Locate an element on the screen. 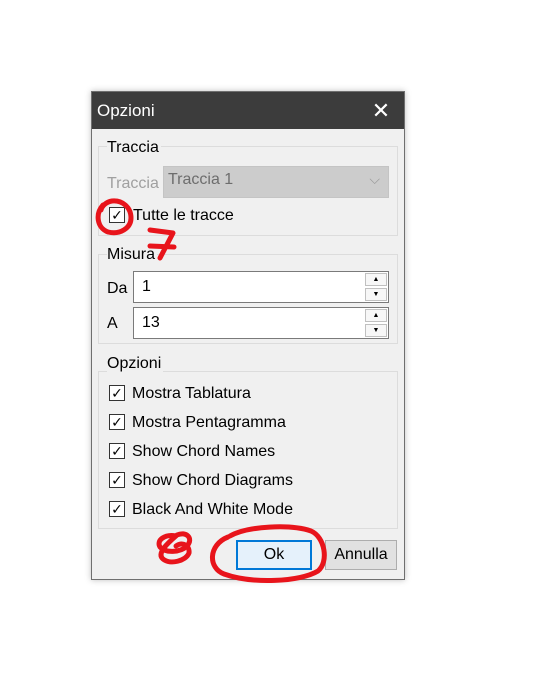 The height and width of the screenshot is (673, 555). show-chord-diagrams-label: Show Chord Diagrams is located at coordinates (212, 481).